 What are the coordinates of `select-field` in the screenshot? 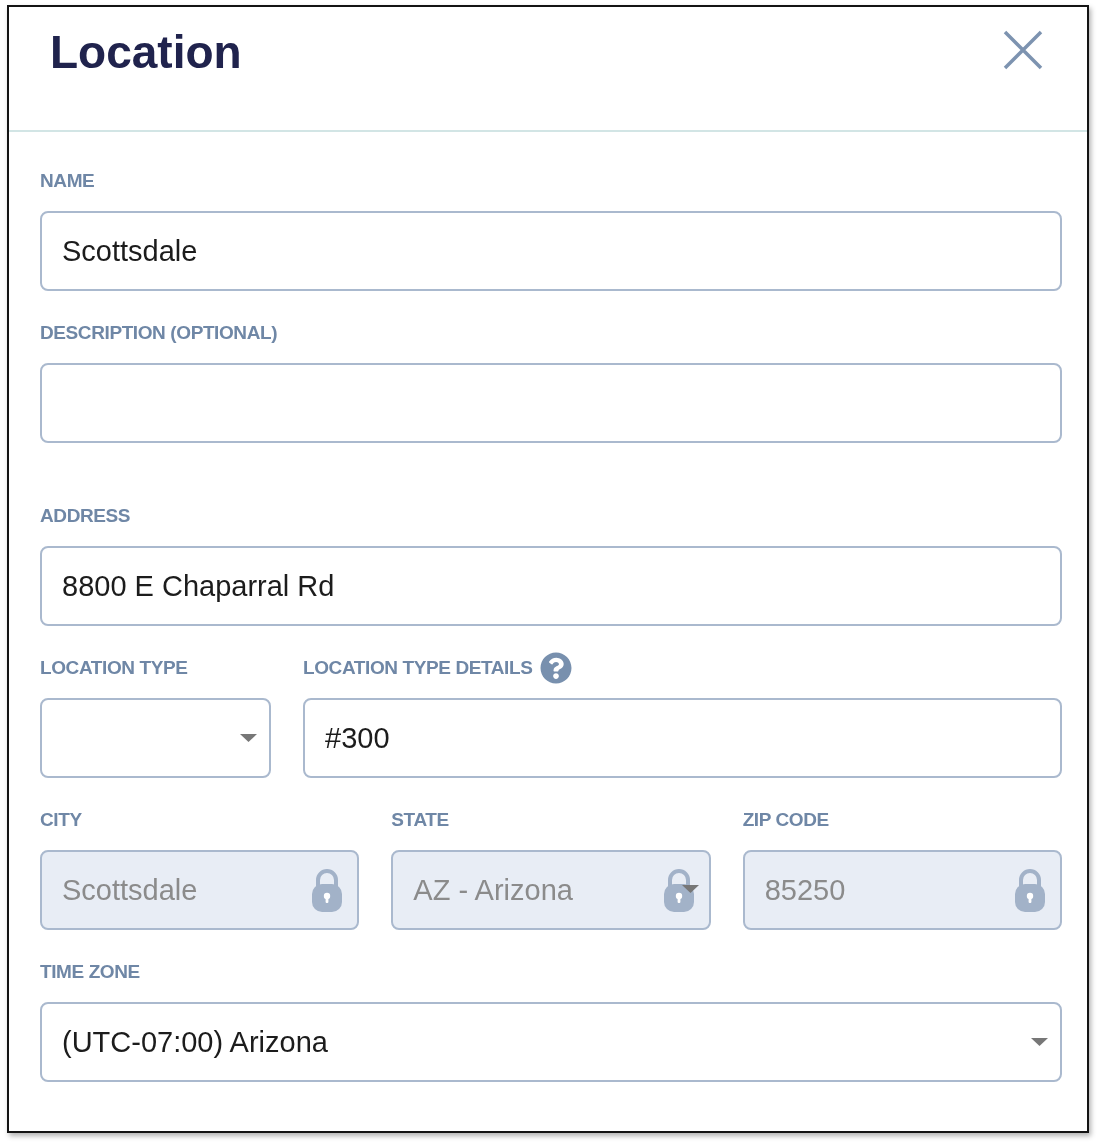 It's located at (155, 738).